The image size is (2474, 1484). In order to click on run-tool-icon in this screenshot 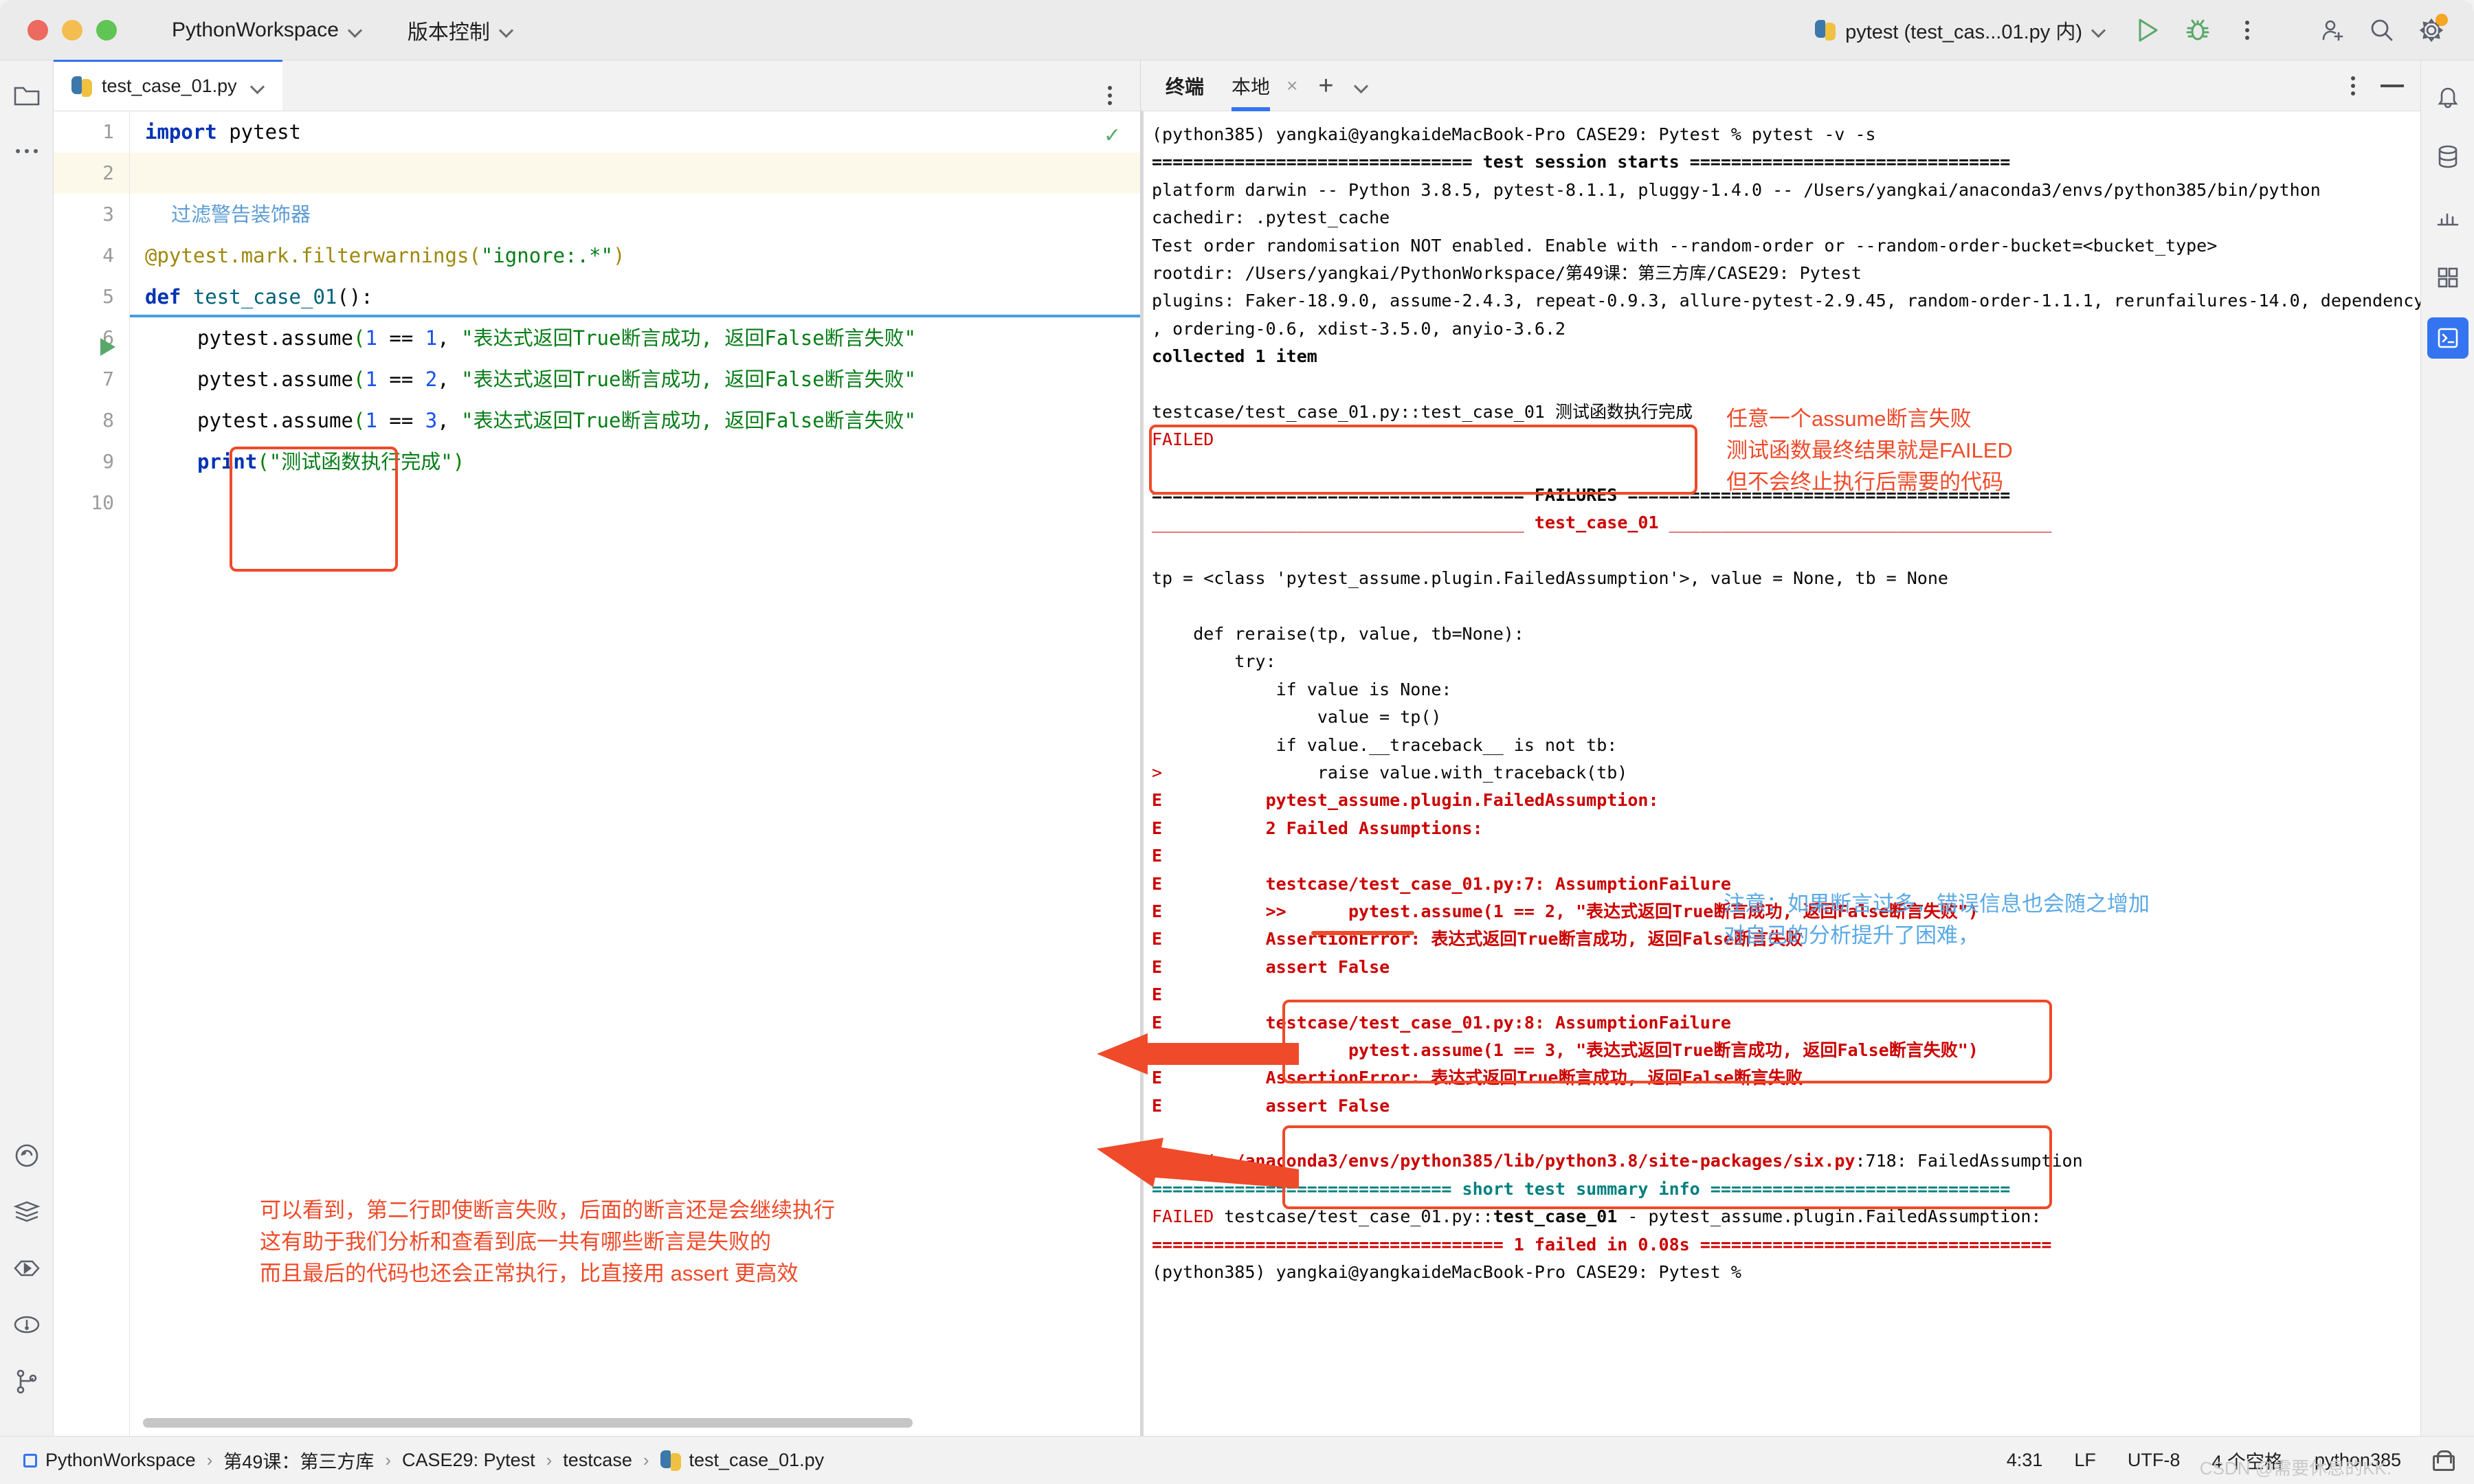, I will do `click(27, 1268)`.